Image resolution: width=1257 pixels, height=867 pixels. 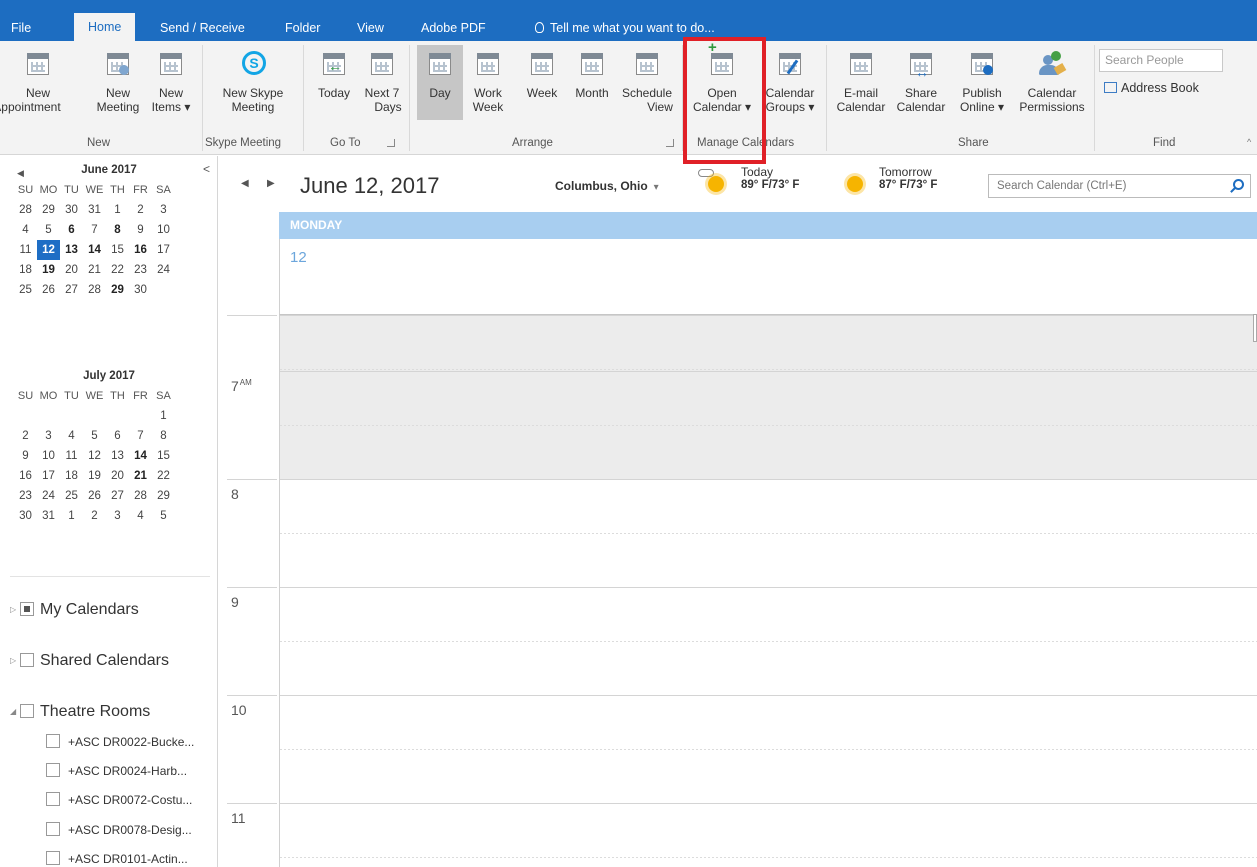 What do you see at coordinates (370, 28) in the screenshot?
I see `tab-view: View` at bounding box center [370, 28].